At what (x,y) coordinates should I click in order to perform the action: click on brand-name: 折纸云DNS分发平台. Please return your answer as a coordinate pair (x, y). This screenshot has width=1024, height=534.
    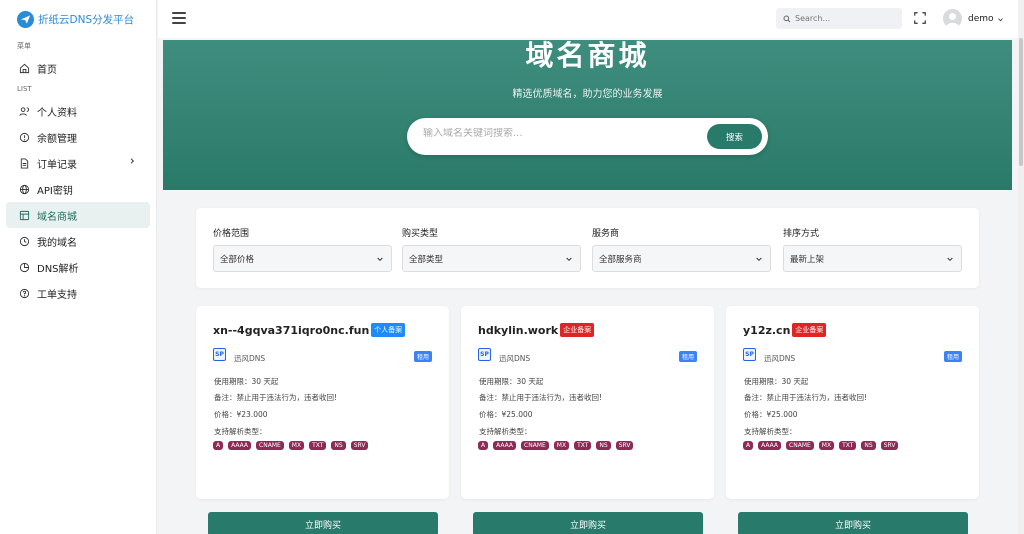
    Looking at the image, I should click on (86, 19).